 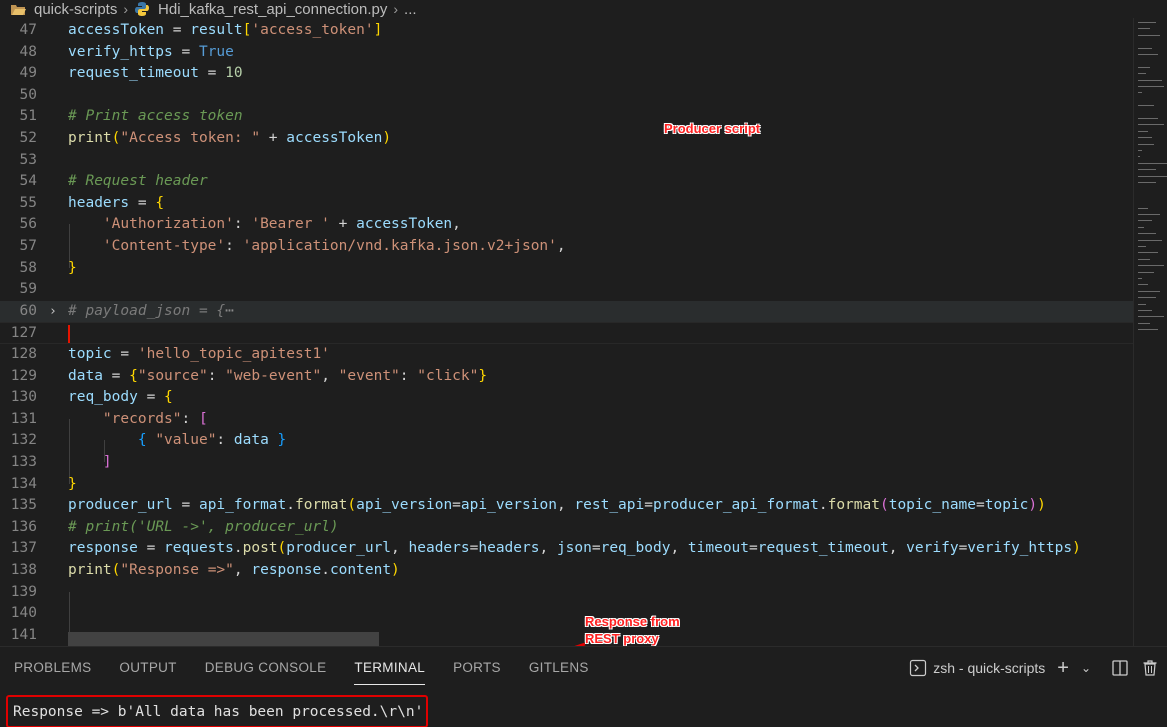 What do you see at coordinates (23, 483) in the screenshot?
I see `line-number: 134` at bounding box center [23, 483].